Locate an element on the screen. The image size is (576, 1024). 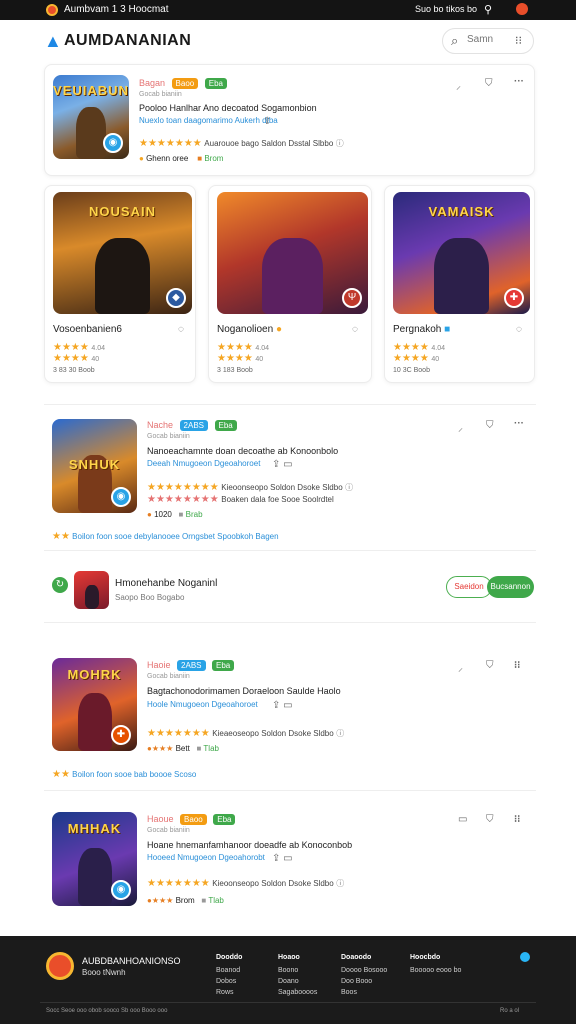
search-box: ⌕ ⁝⁝ is located at coordinates (488, 41).